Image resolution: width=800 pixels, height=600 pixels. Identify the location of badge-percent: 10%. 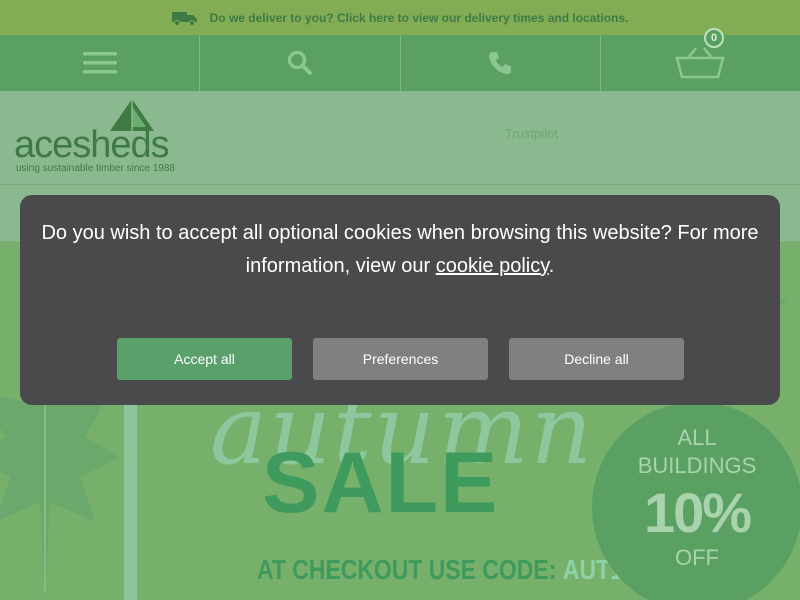
(697, 512).